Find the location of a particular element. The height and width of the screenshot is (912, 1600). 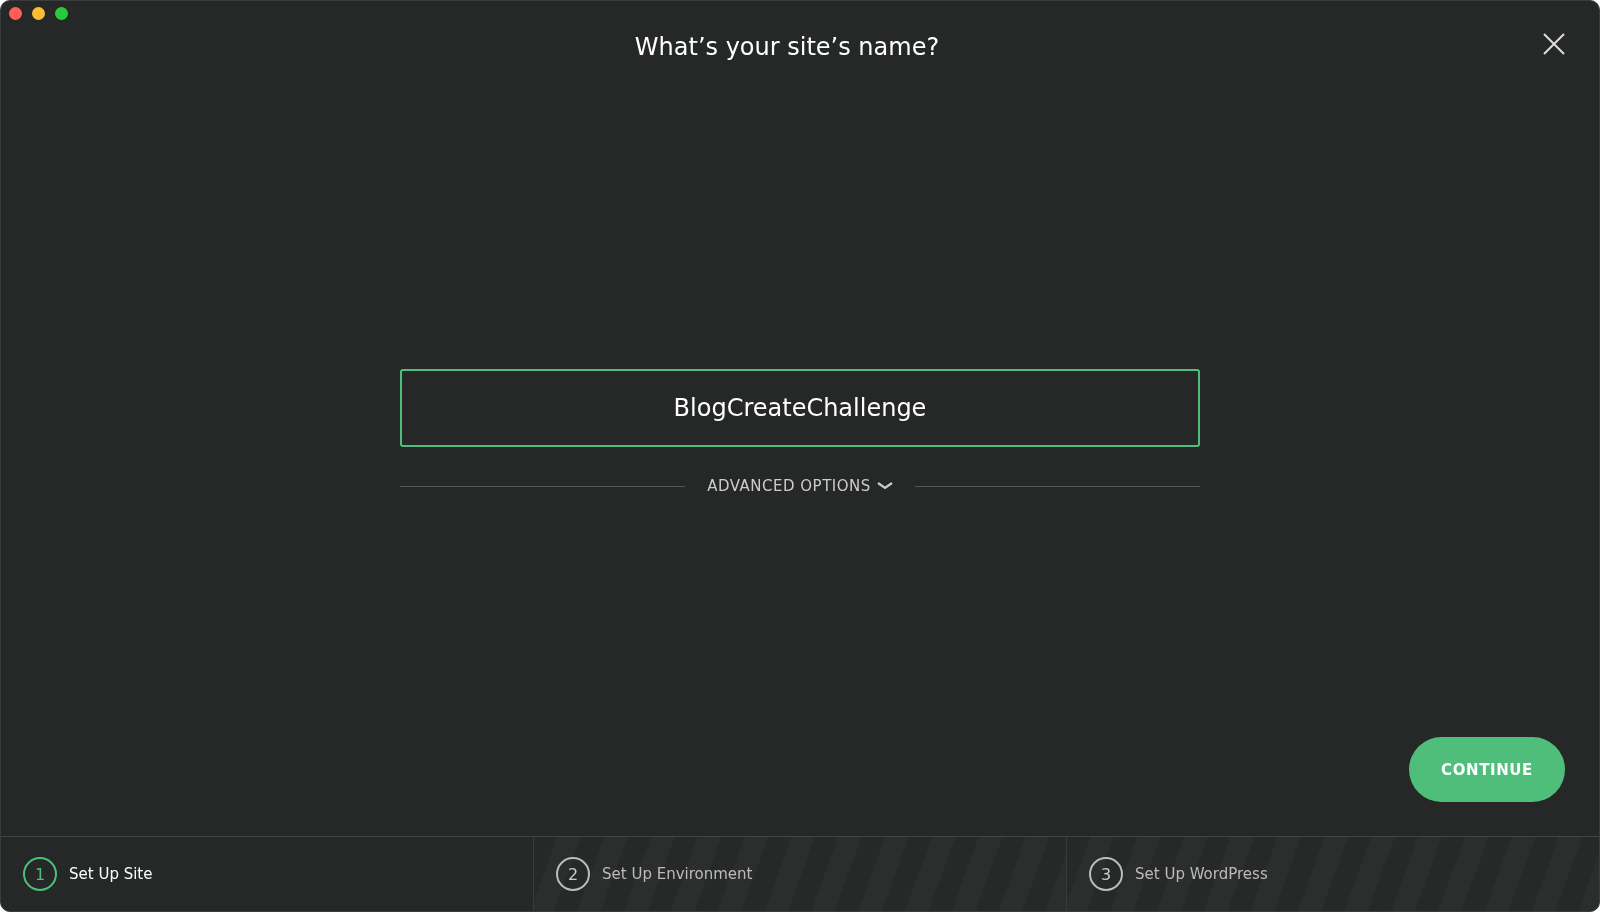

close-icon is located at coordinates (1554, 44).